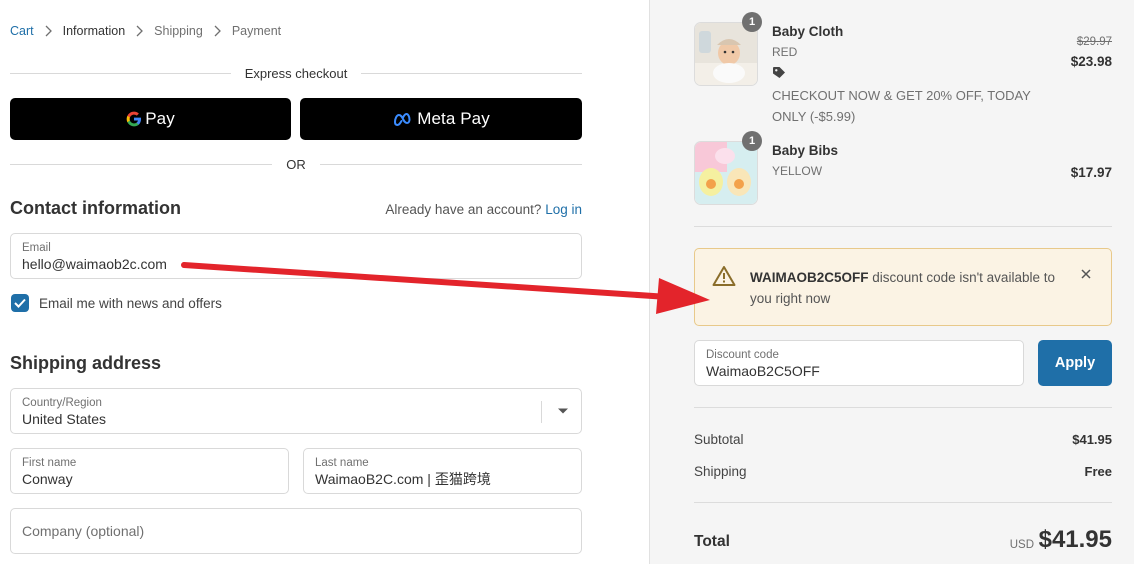 This screenshot has width=1134, height=564. What do you see at coordinates (62, 403) in the screenshot?
I see `country-select-label: Country/Region` at bounding box center [62, 403].